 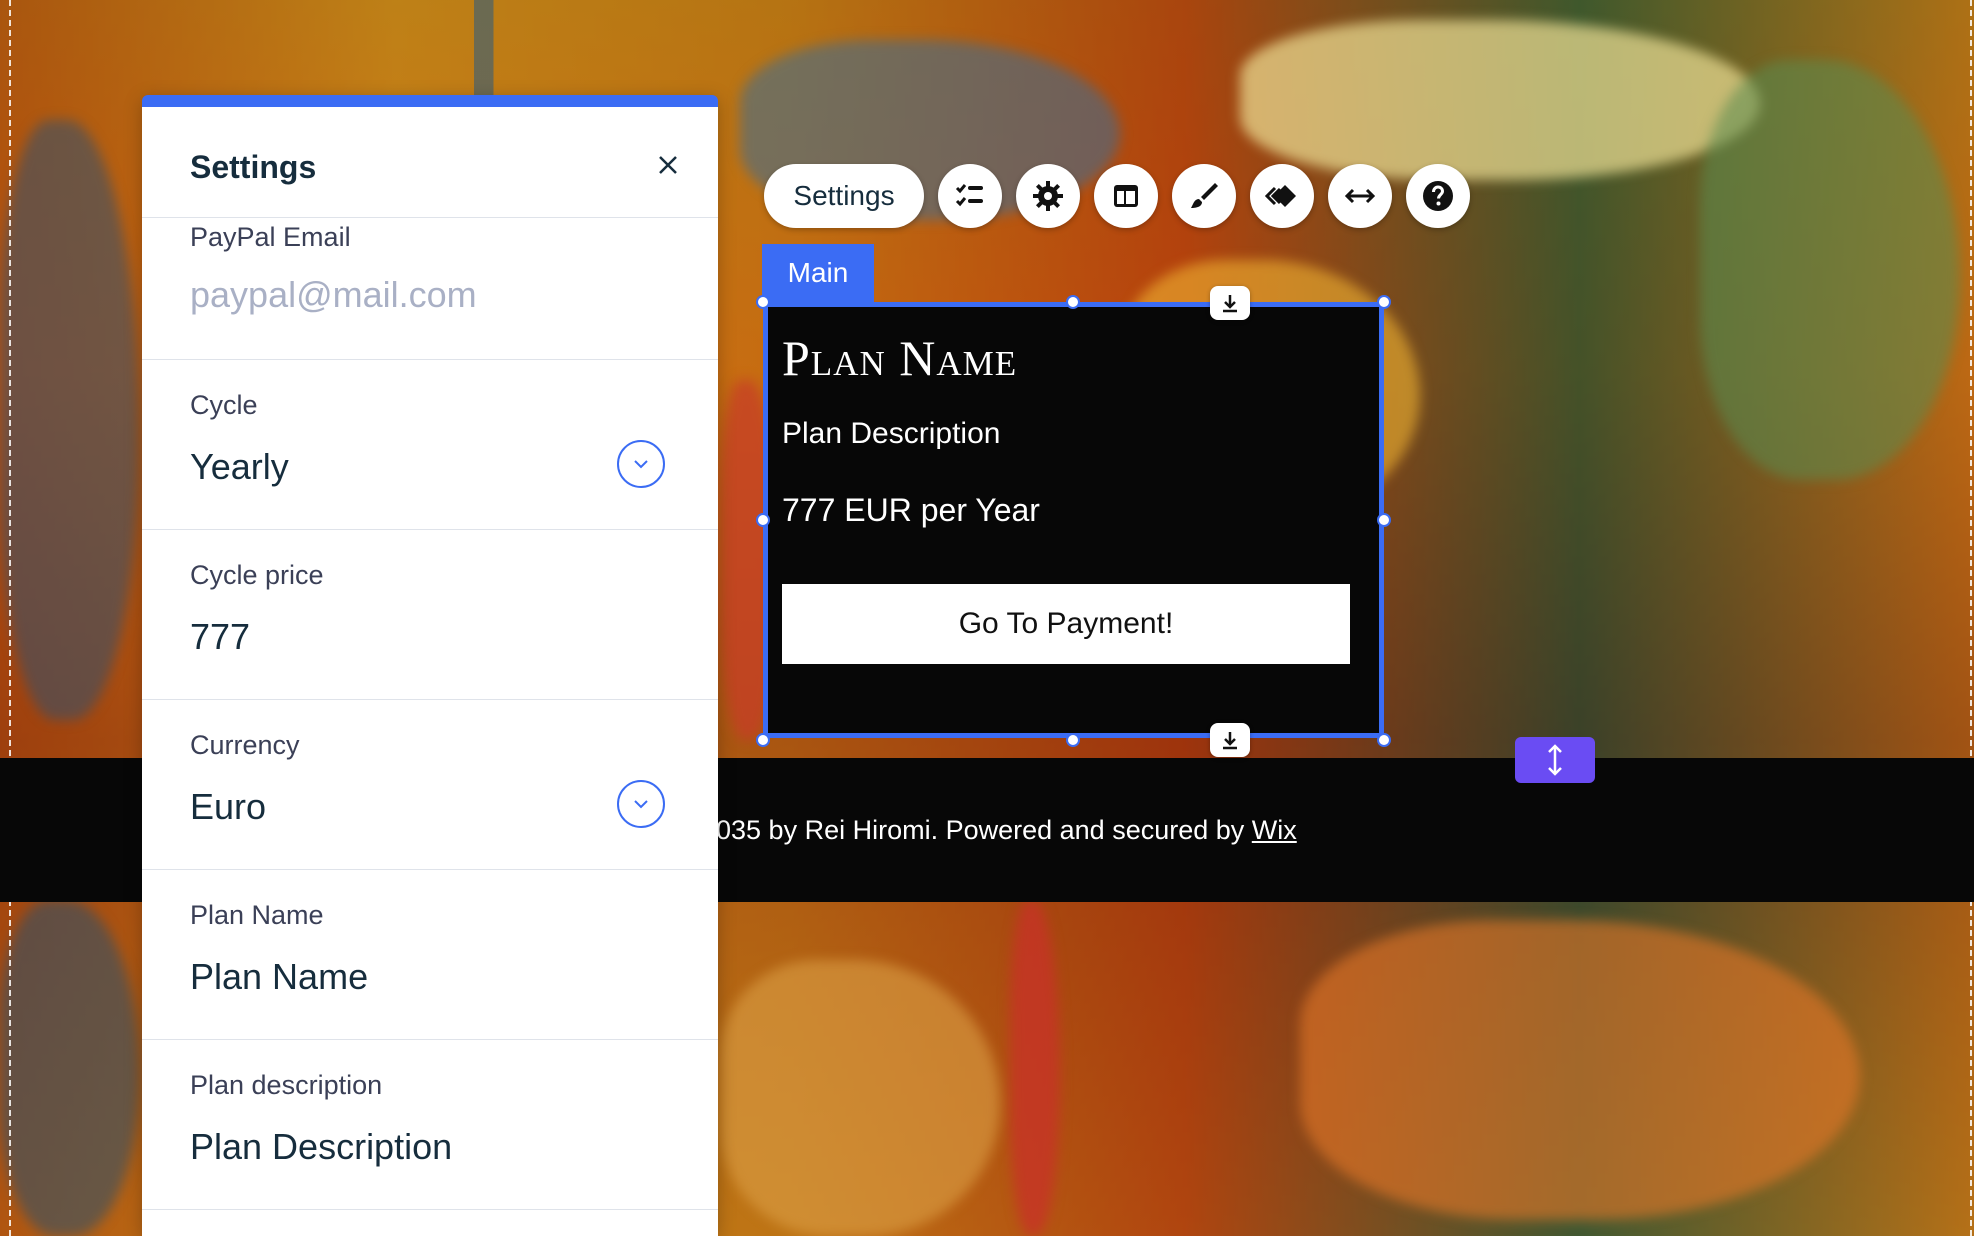 What do you see at coordinates (333, 295) in the screenshot?
I see `paypal-email-input: paypal@mail.com` at bounding box center [333, 295].